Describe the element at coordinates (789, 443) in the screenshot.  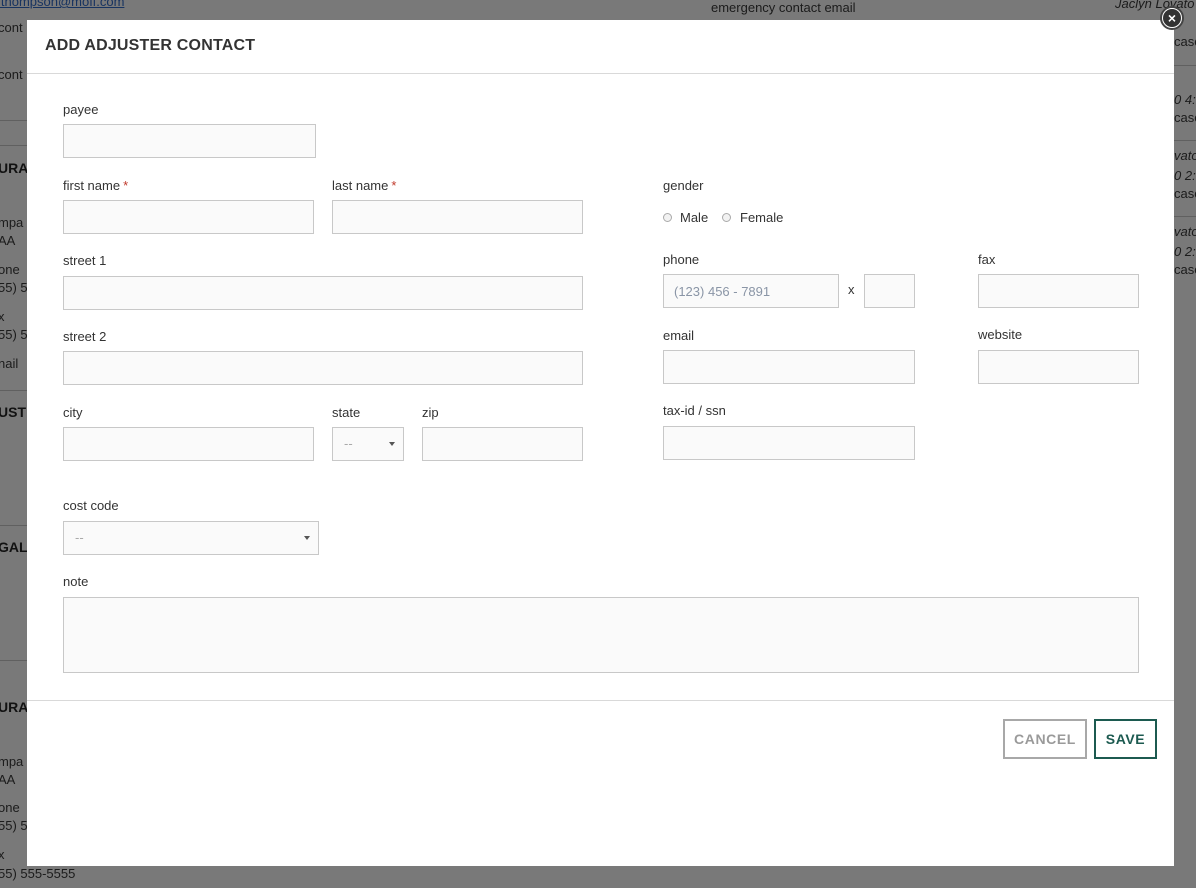
I see `tax-id-input` at that location.